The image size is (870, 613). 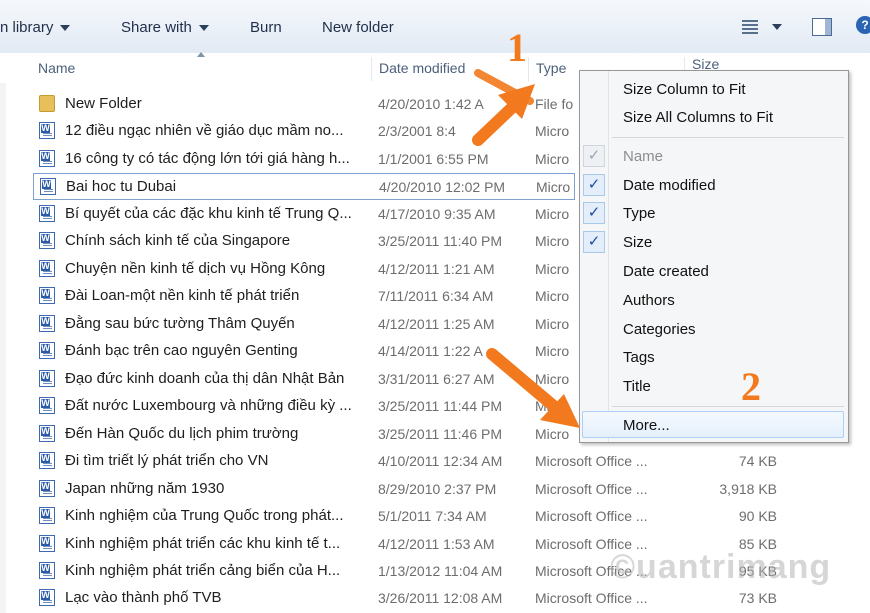 What do you see at coordinates (526, 248) in the screenshot?
I see `annotation-arrows` at bounding box center [526, 248].